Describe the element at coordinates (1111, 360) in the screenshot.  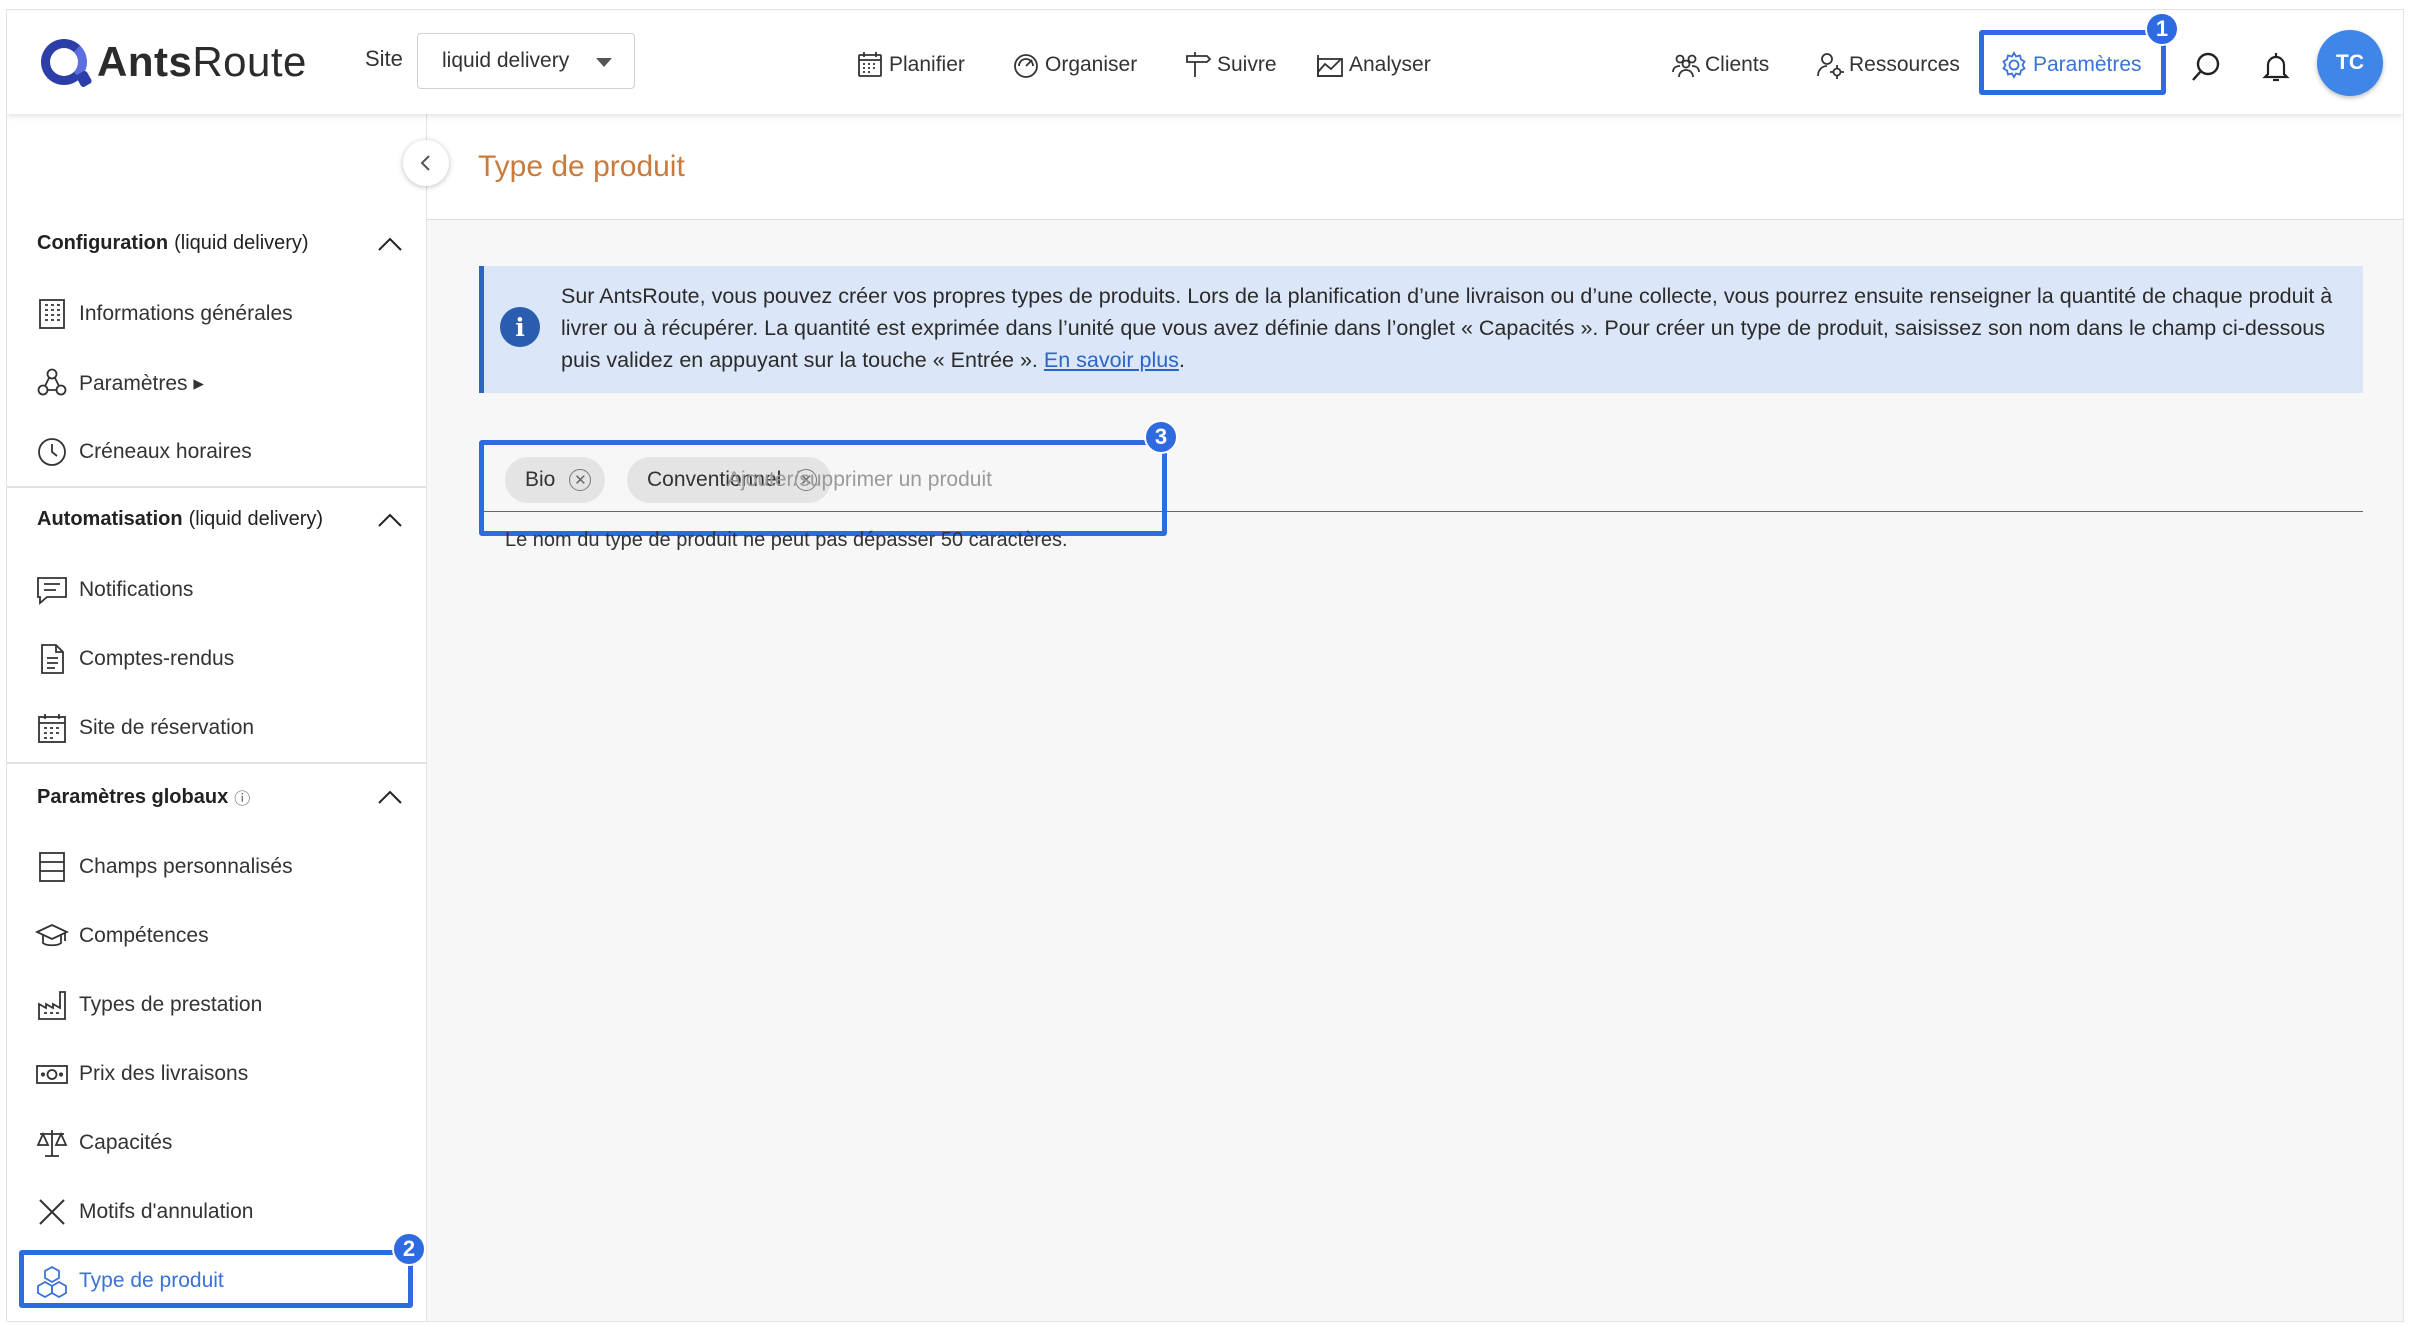
I see `learn-more-link: En savoir plus` at that location.